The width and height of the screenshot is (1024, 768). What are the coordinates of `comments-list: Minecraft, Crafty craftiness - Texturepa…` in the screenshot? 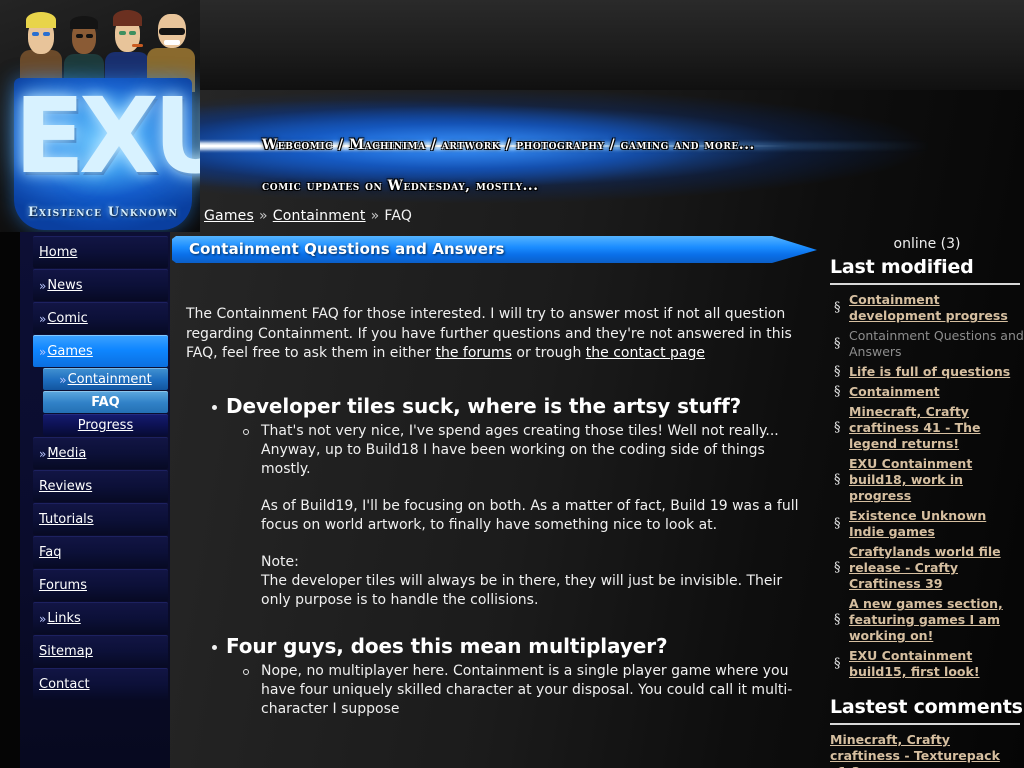 It's located at (927, 750).